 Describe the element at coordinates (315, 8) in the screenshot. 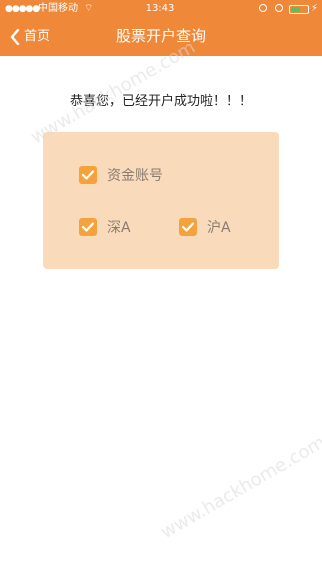

I see `charging-icon: ⚡` at that location.